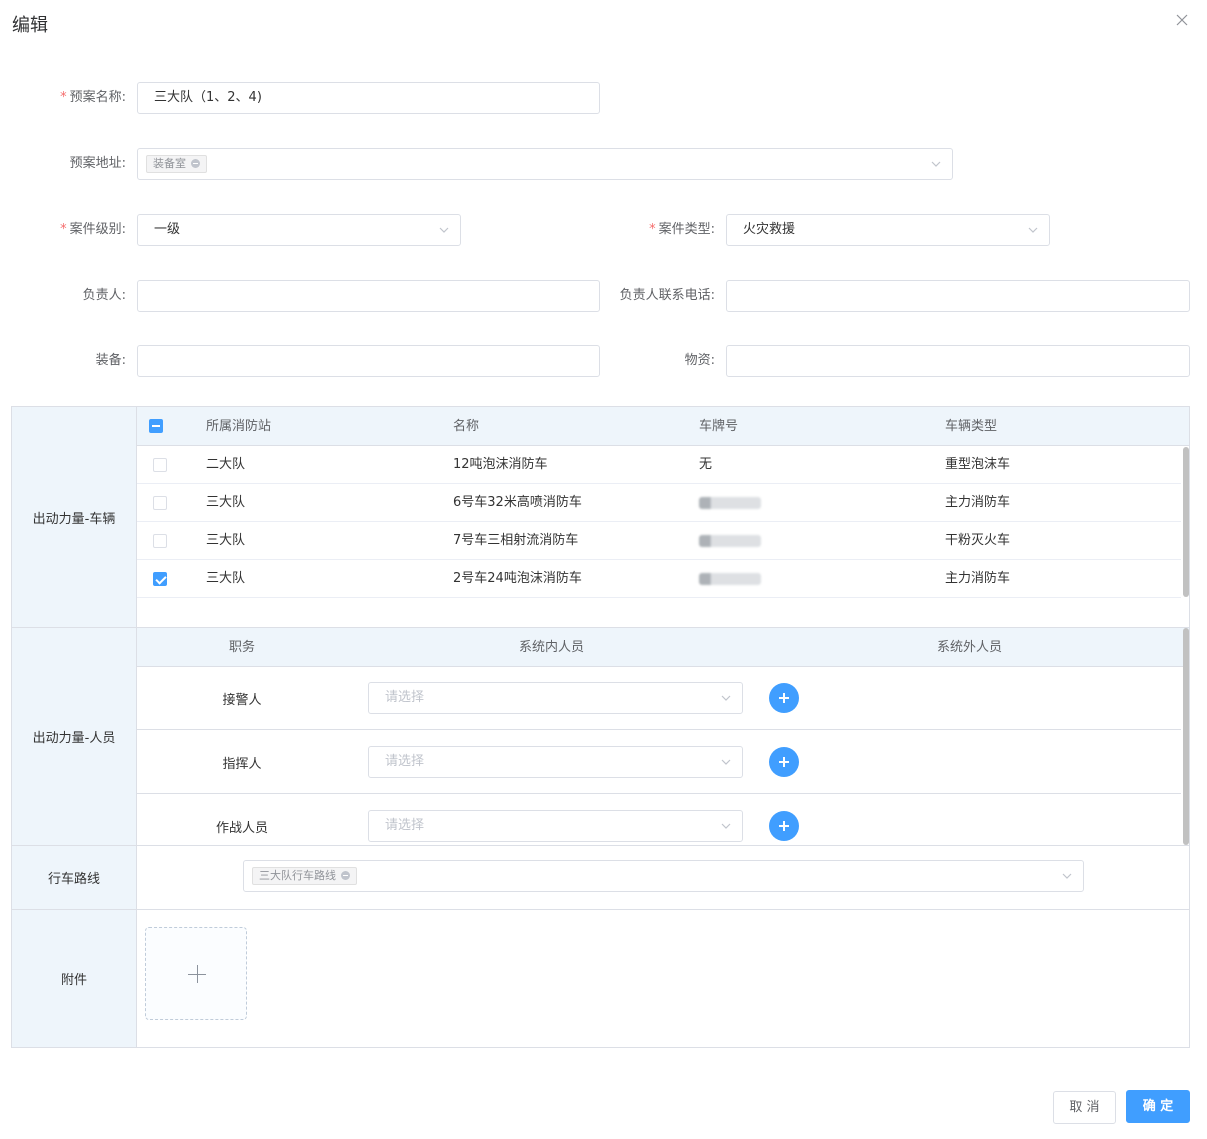  What do you see at coordinates (971, 426) in the screenshot?
I see `column-header: 车辆类型` at bounding box center [971, 426].